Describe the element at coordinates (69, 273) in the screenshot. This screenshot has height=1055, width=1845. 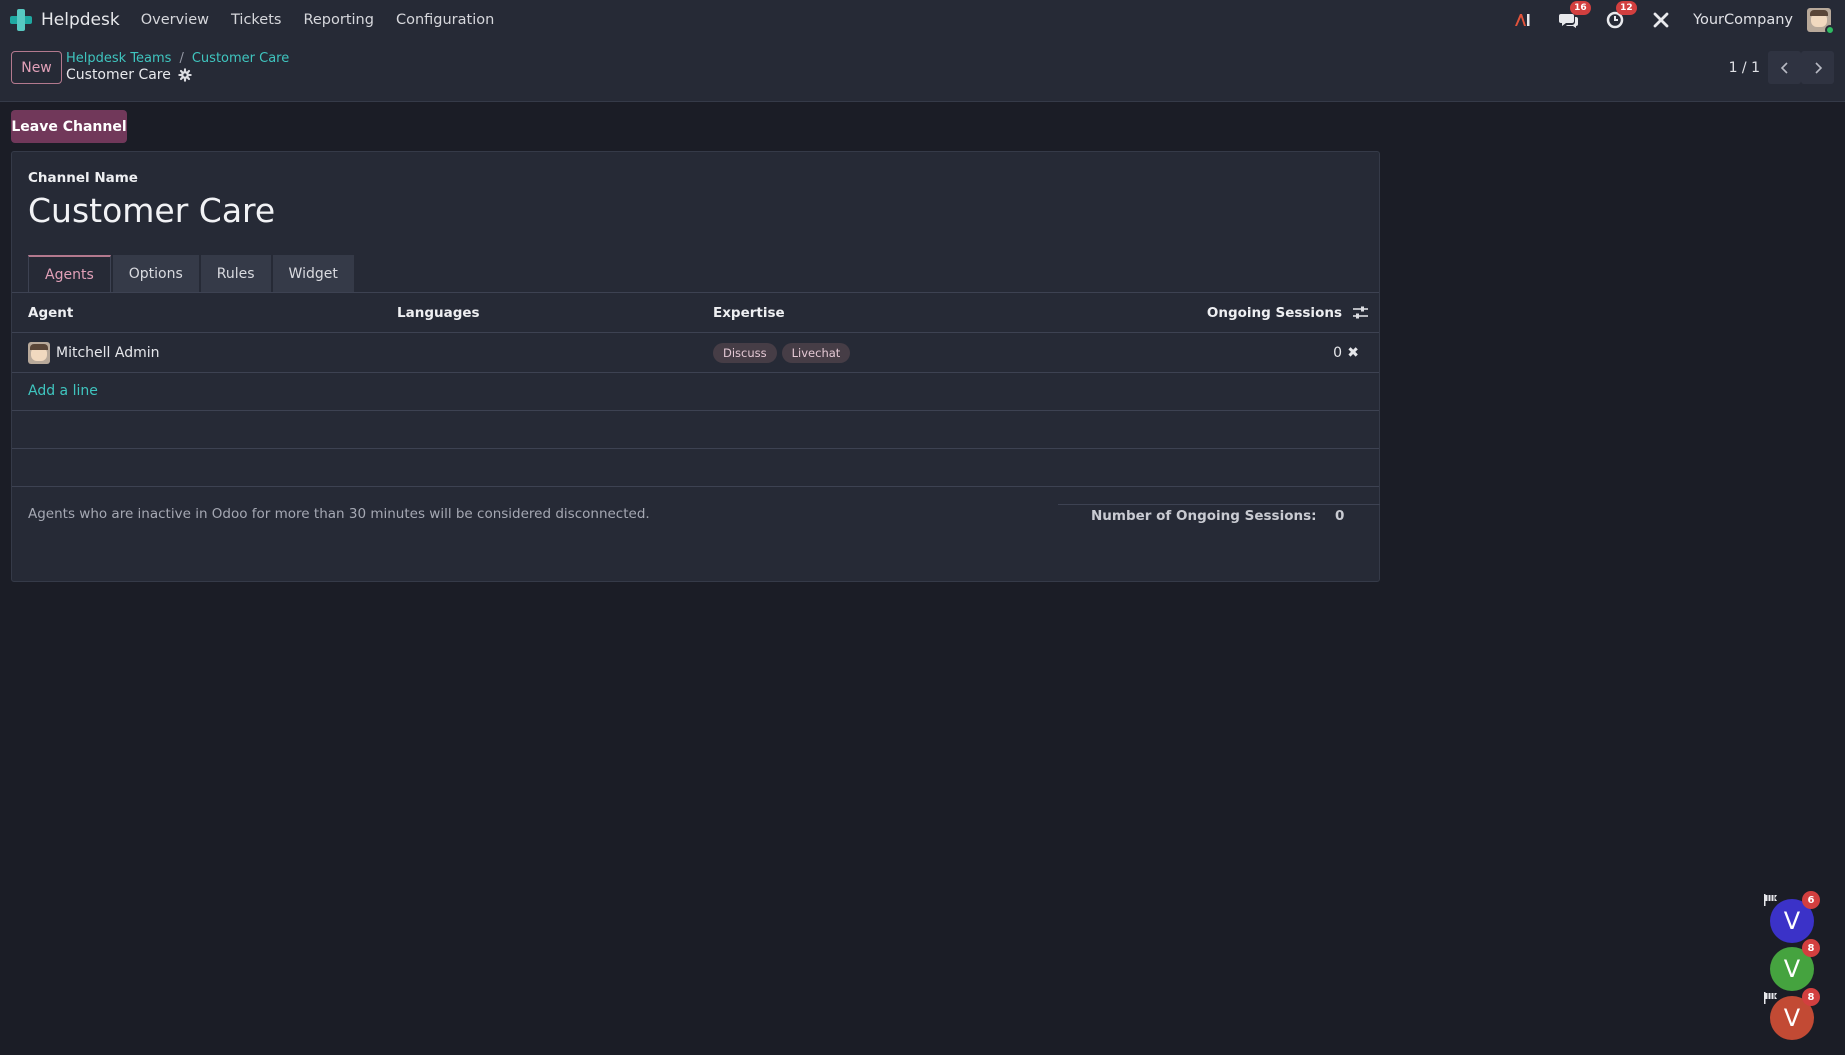
I see `tab-agents: Agents` at that location.